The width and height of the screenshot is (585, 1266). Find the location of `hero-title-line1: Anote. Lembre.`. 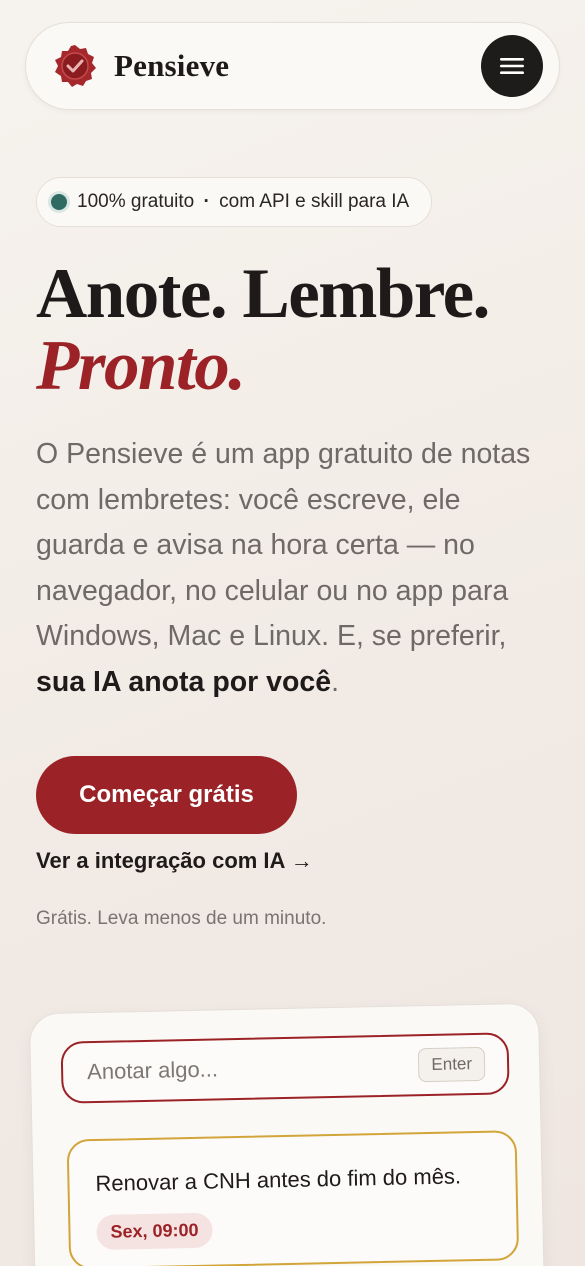

hero-title-line1: Anote. Lembre. is located at coordinates (263, 294).